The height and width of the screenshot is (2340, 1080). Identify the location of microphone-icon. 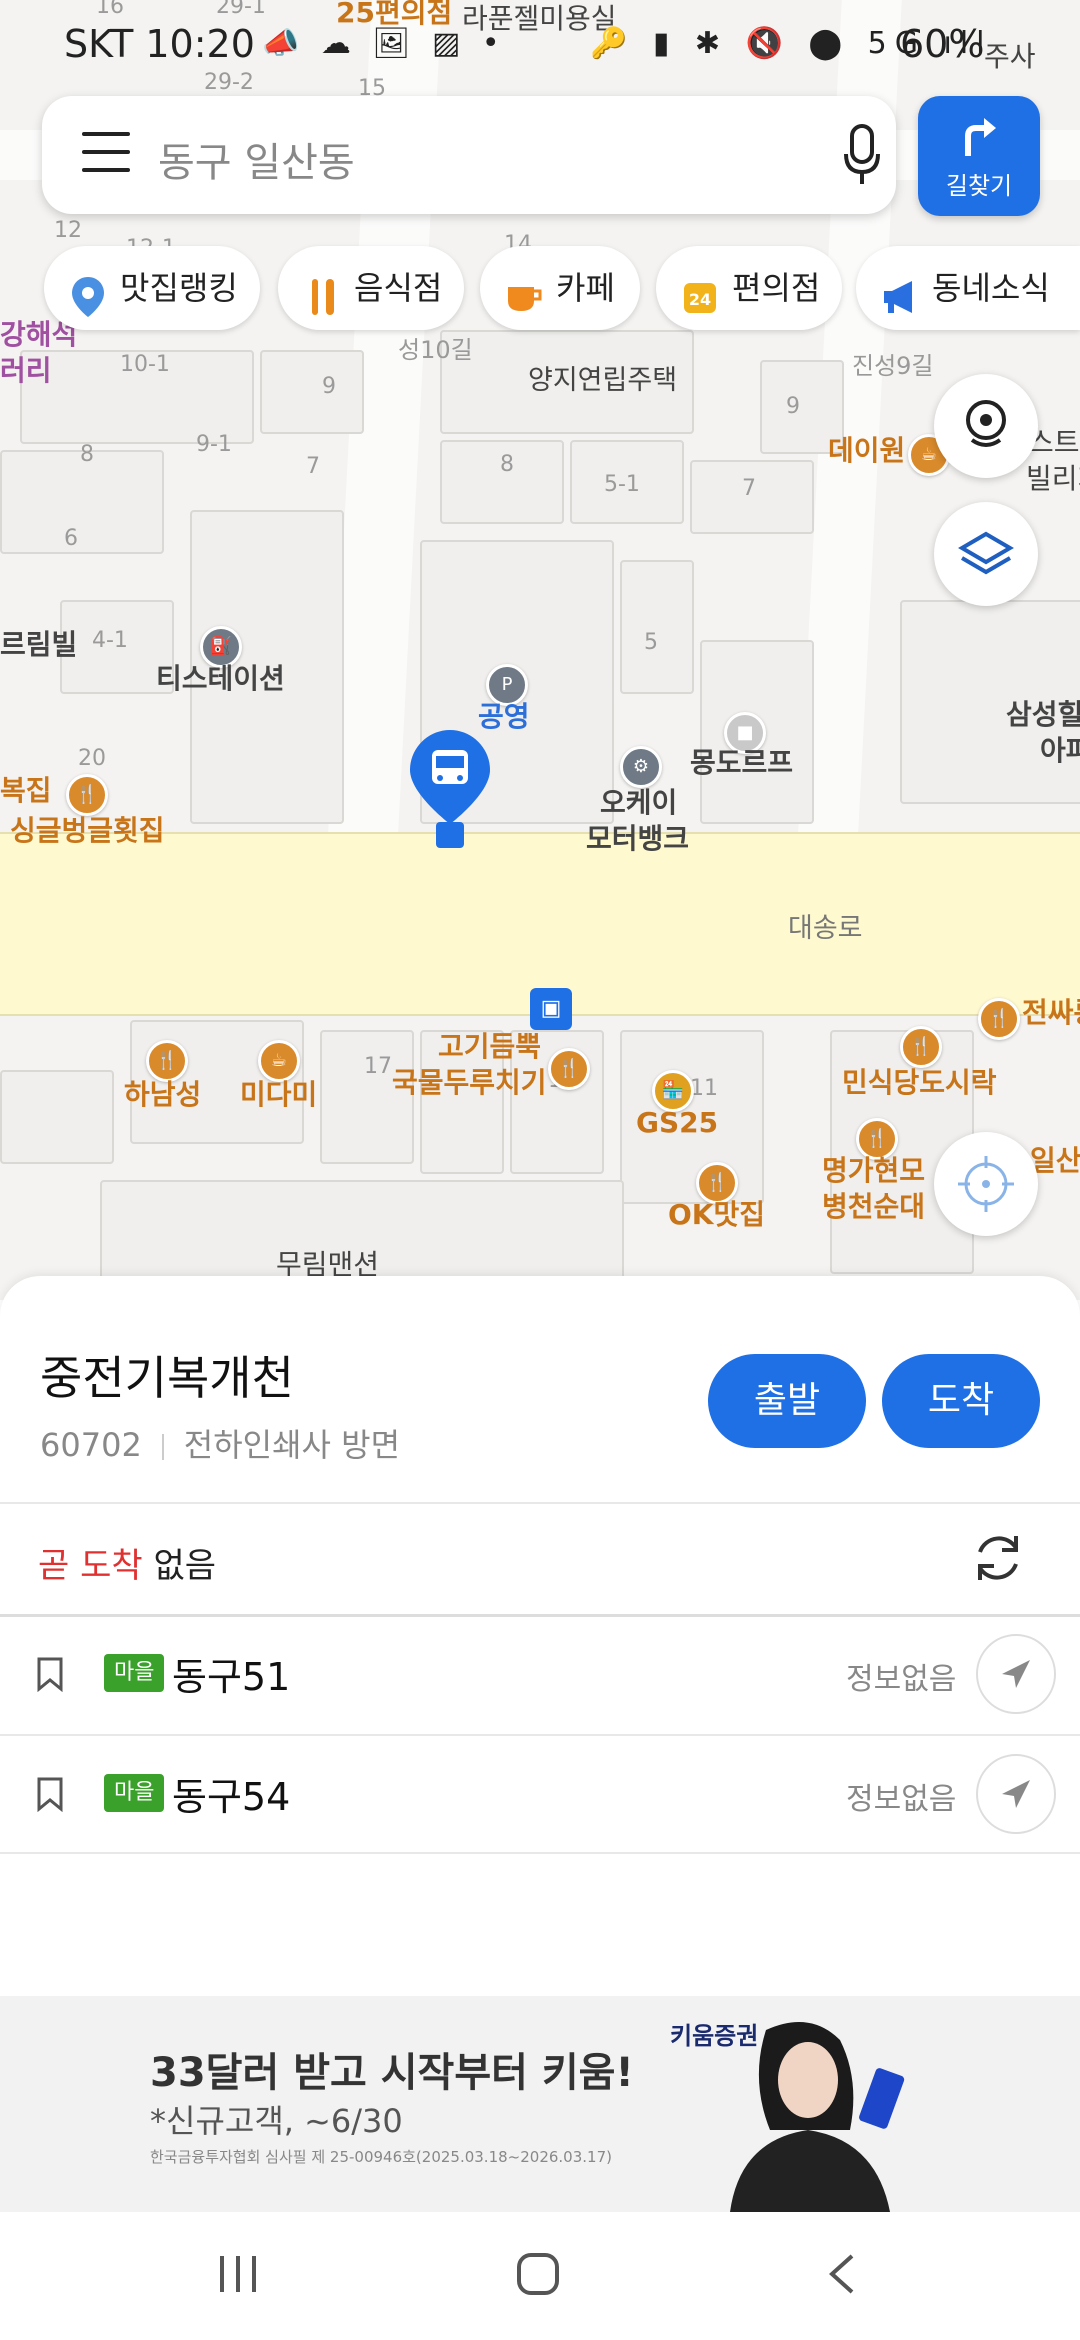
(862, 156).